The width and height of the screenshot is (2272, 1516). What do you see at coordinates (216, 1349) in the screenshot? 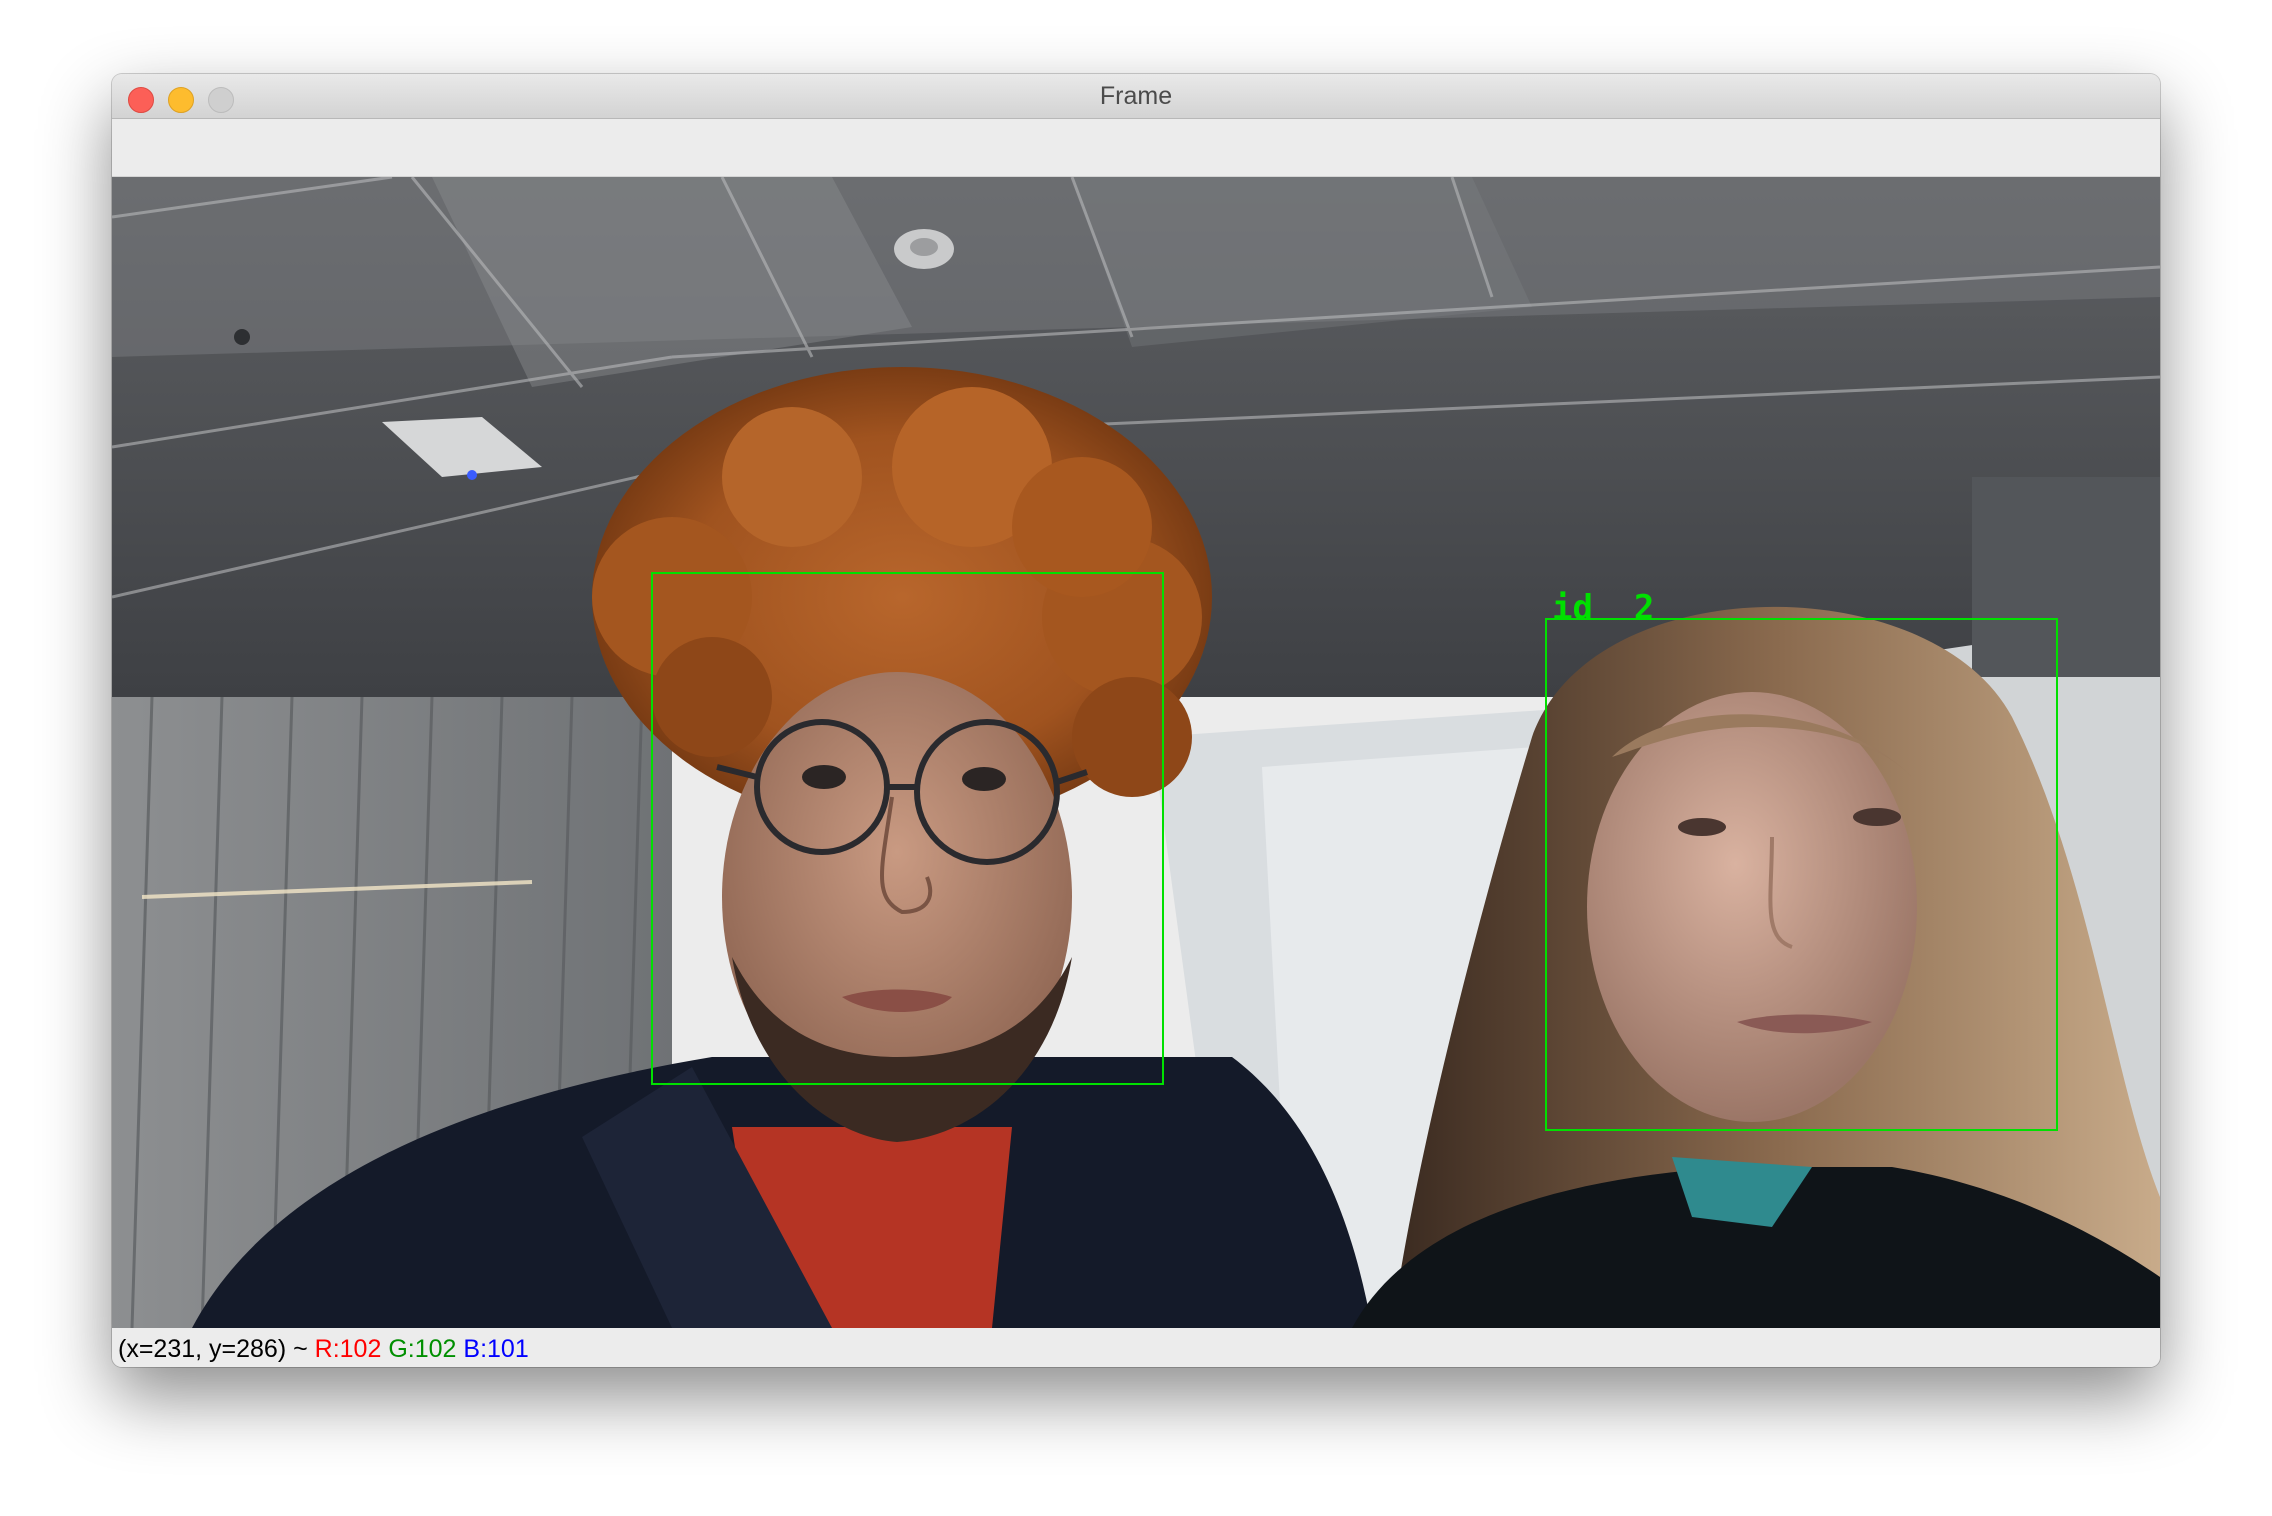
I see `cursor-coordinates: (x=231, y=286) ~` at bounding box center [216, 1349].